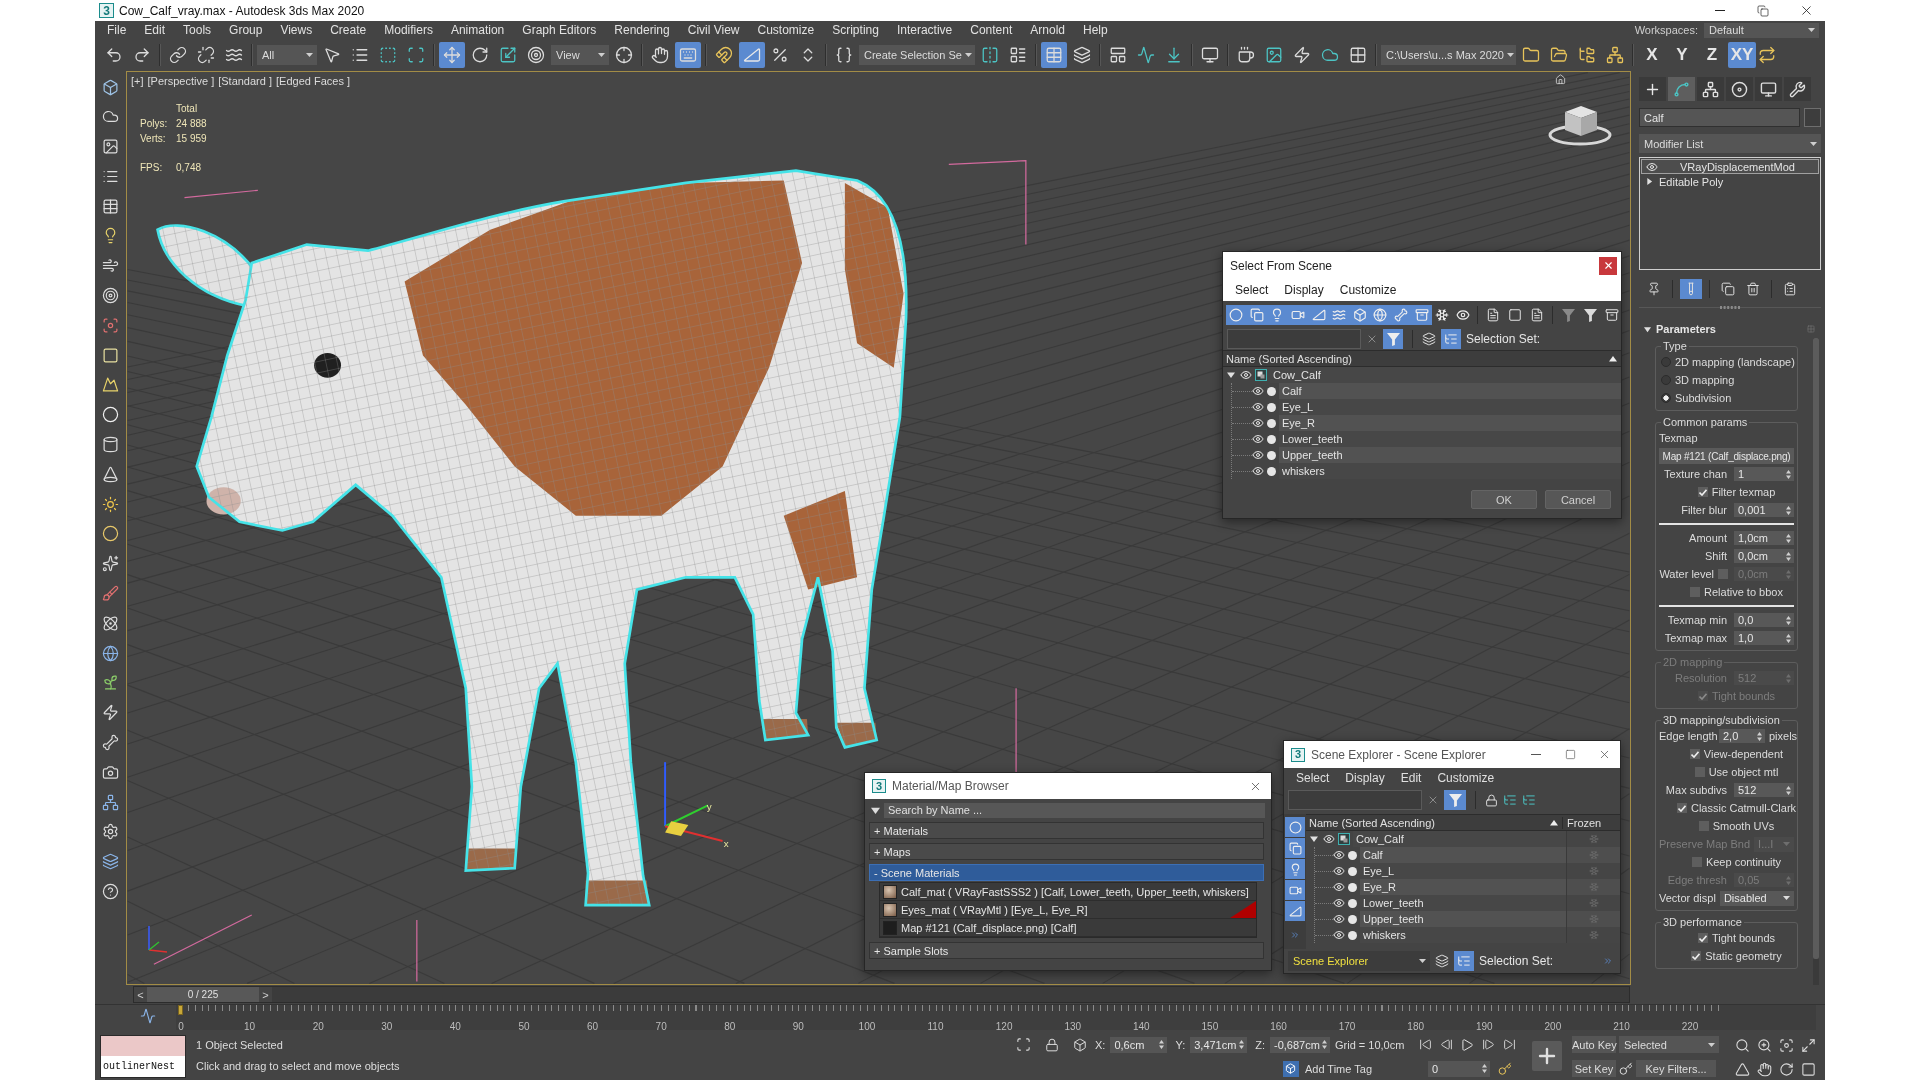 This screenshot has width=1920, height=1080. I want to click on object-name: Upper_teeth, so click(1450, 455).